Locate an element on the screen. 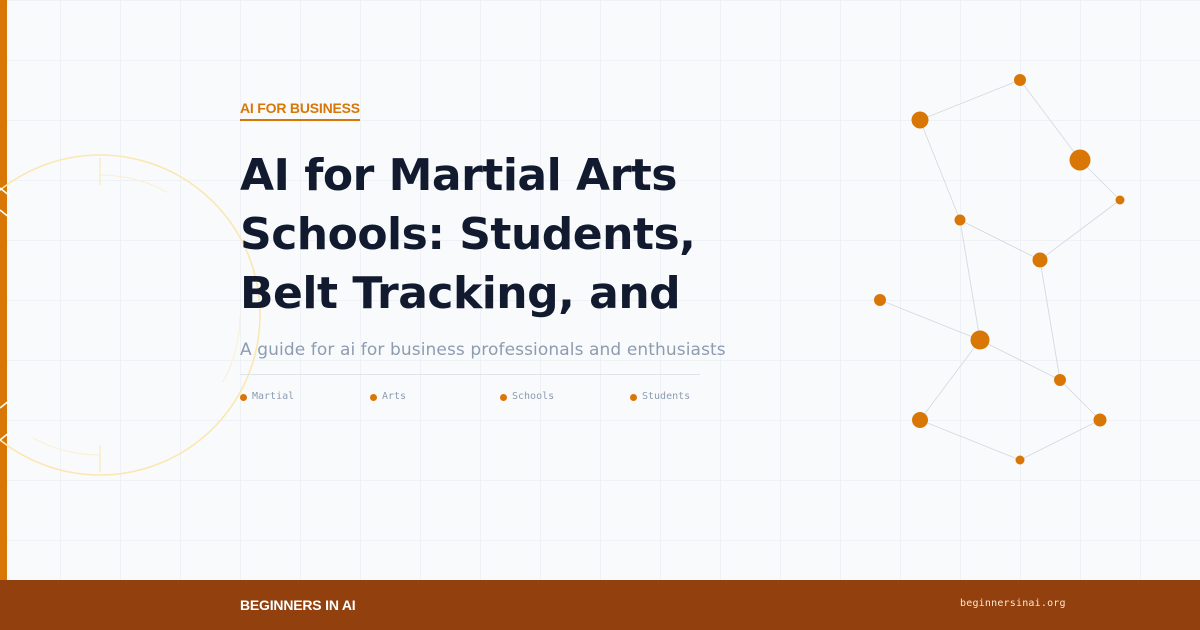  tag-list: Martial Arts Schools Students is located at coordinates (475, 398).